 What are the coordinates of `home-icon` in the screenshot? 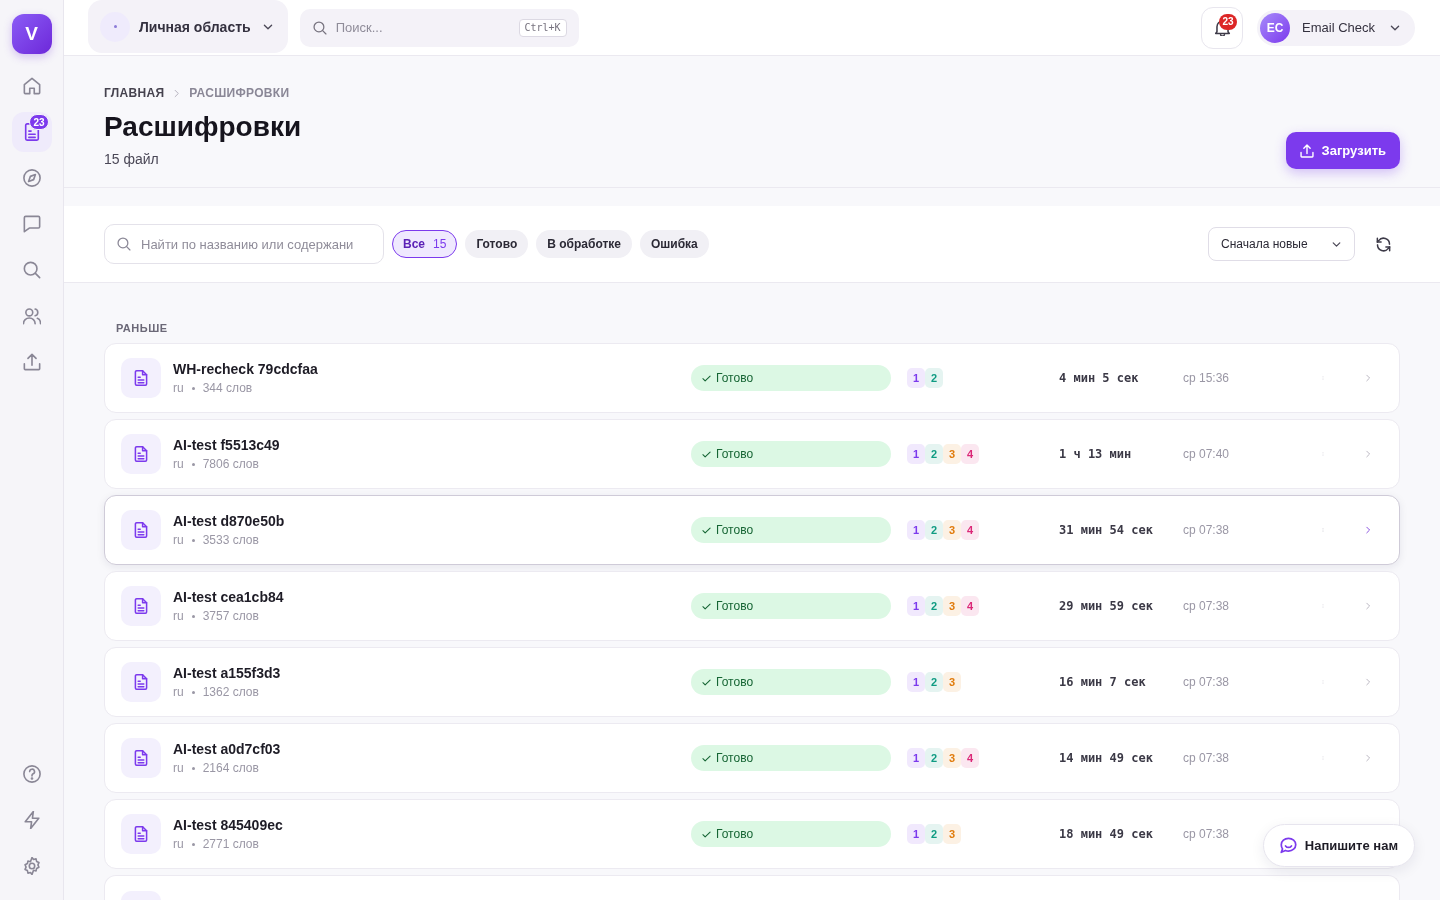 It's located at (31, 86).